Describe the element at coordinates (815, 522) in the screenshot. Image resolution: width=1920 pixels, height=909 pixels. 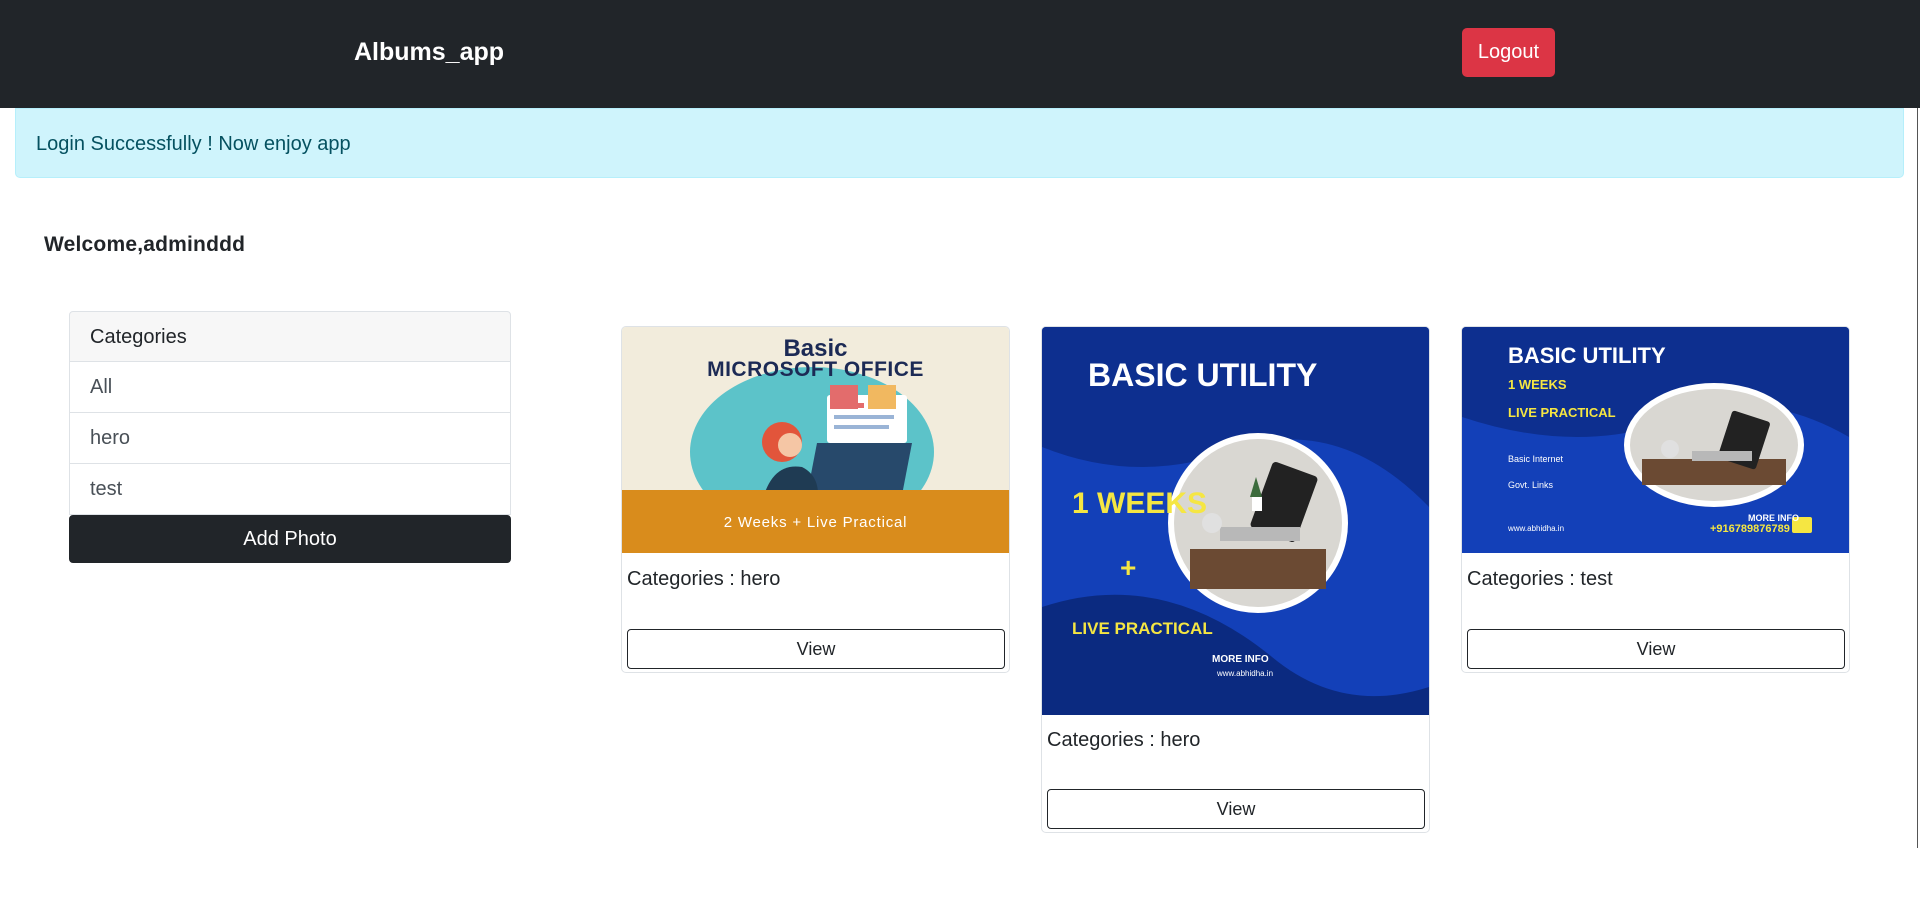
I see `image-text: 2 Weeks + Live Practical` at that location.